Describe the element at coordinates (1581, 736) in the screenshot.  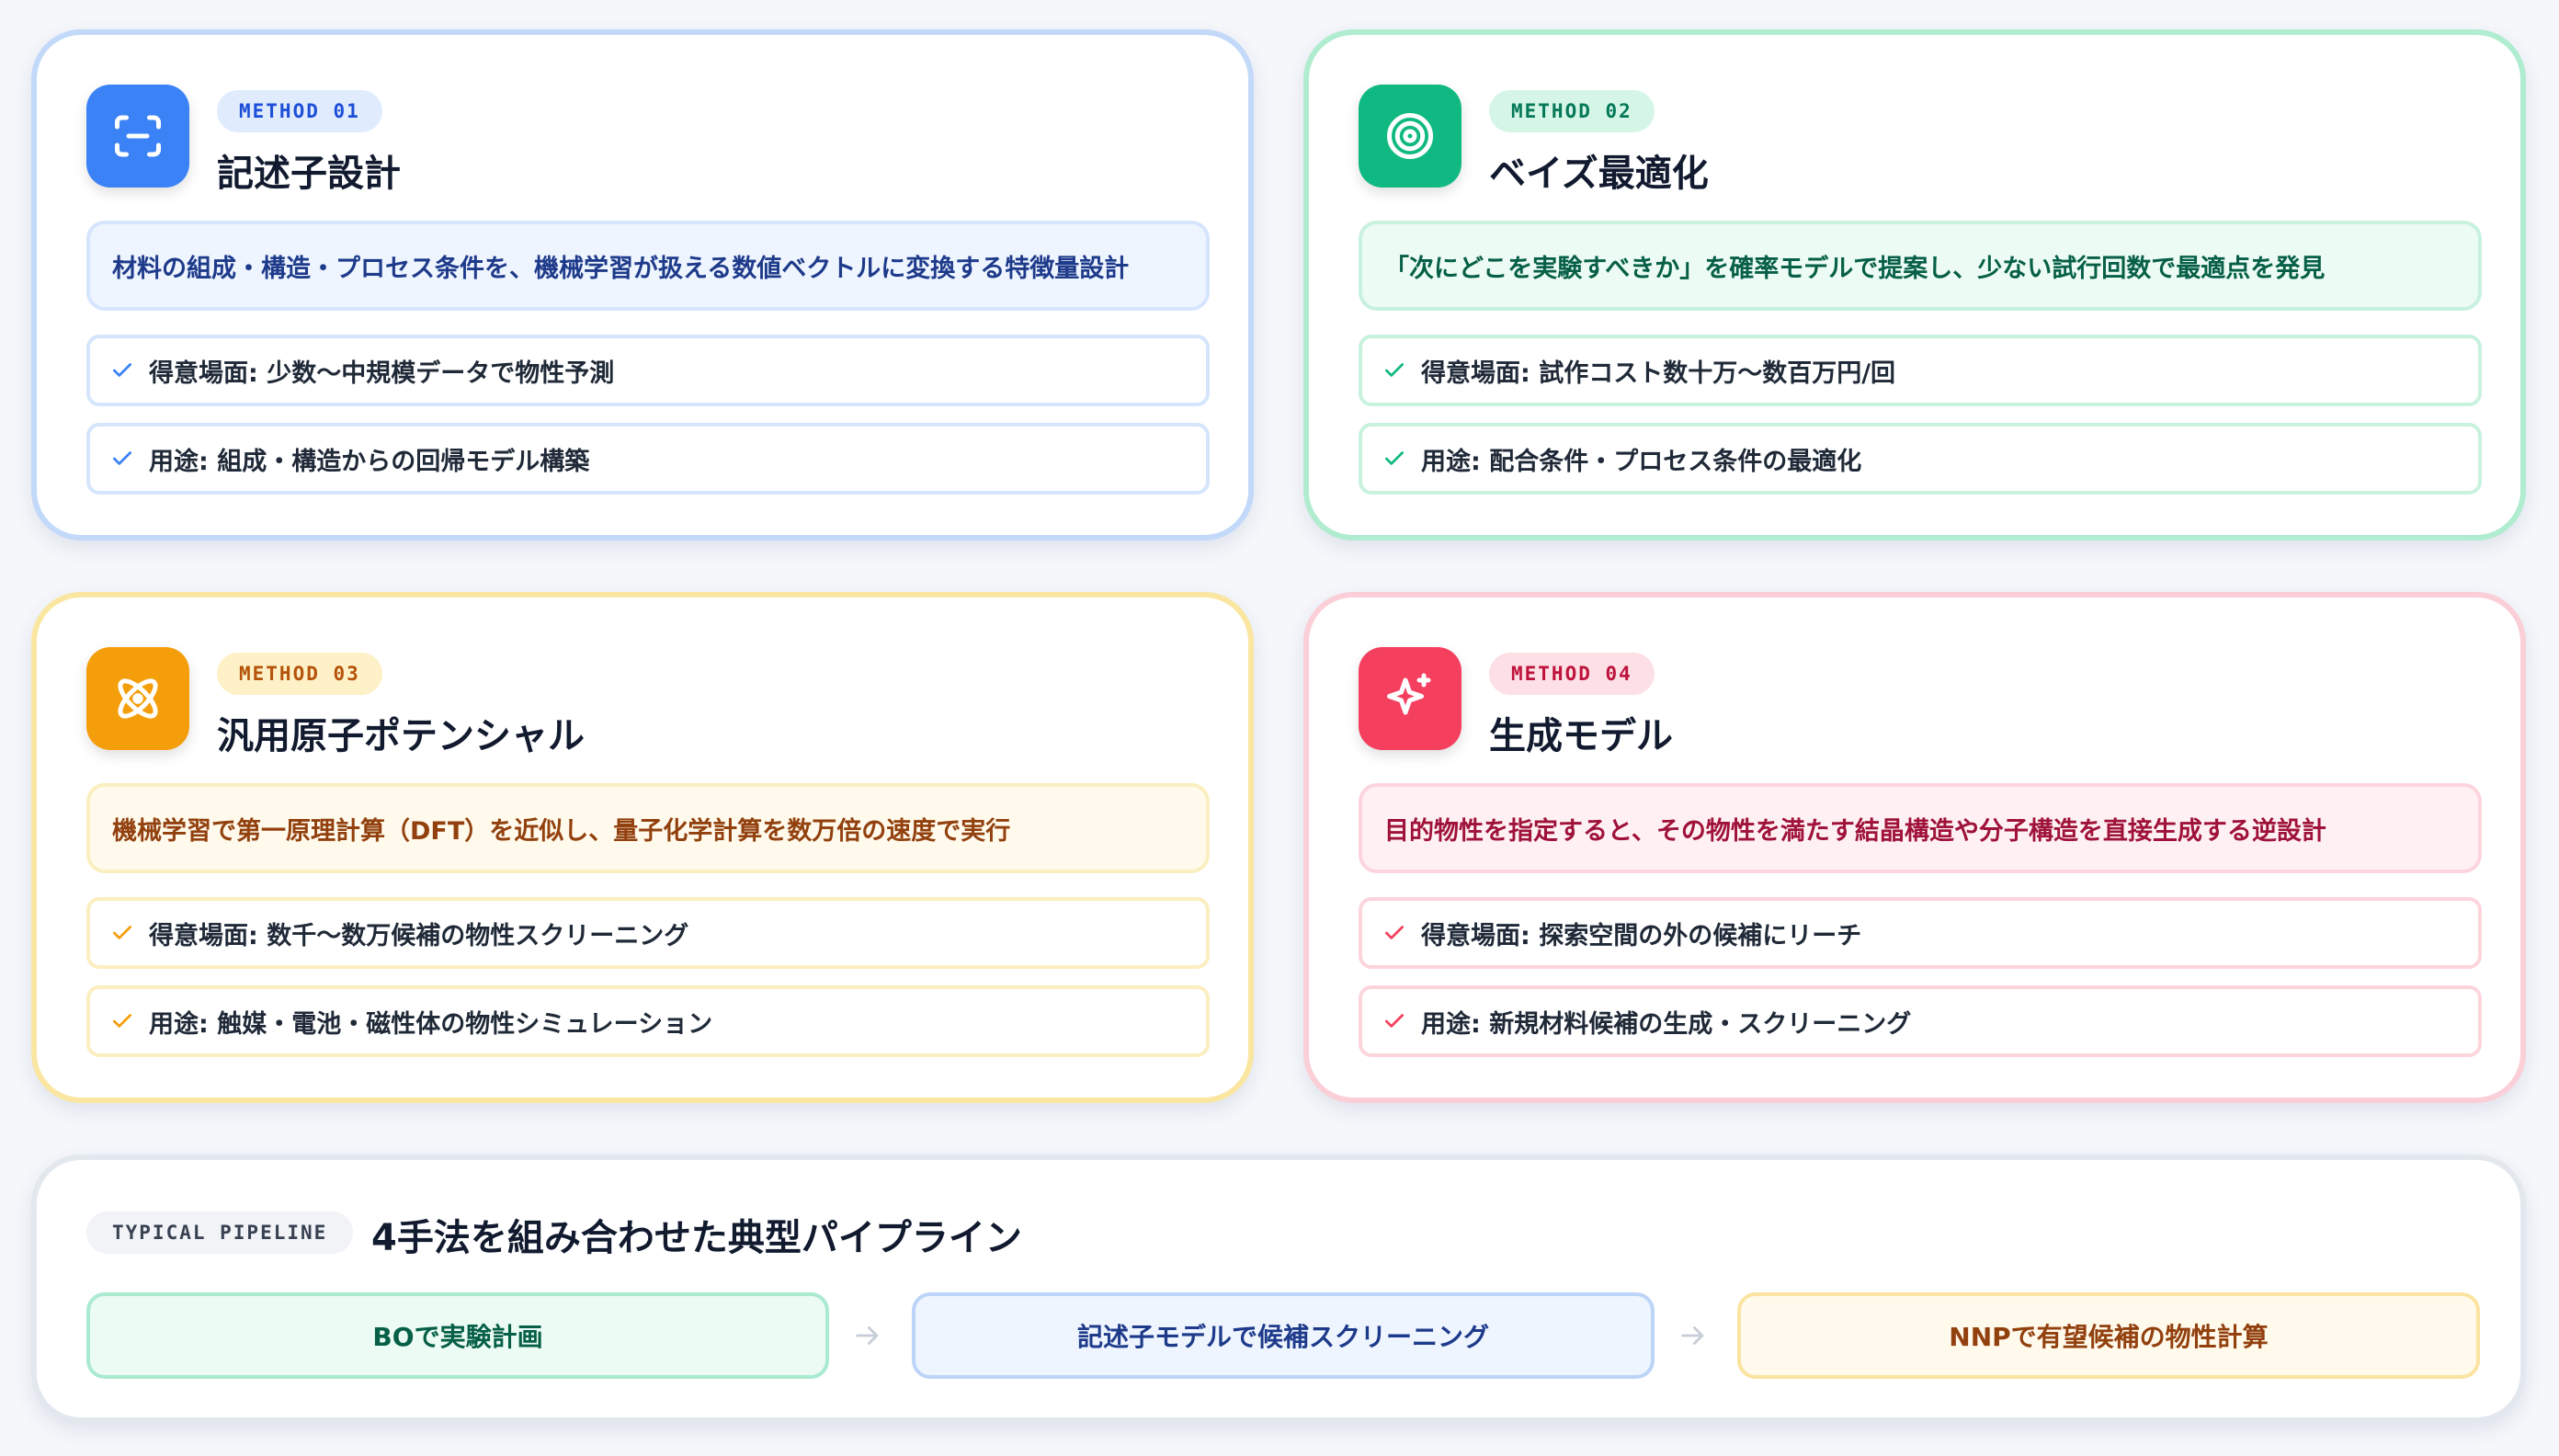
I see `method-title: 生成モデル` at that location.